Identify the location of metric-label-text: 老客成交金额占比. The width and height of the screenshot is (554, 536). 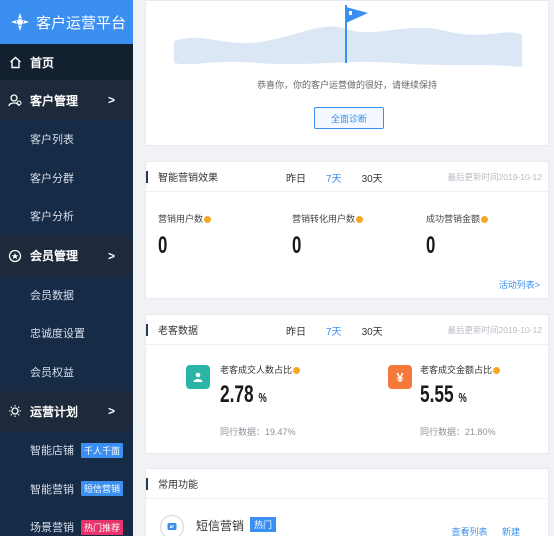
(456, 370).